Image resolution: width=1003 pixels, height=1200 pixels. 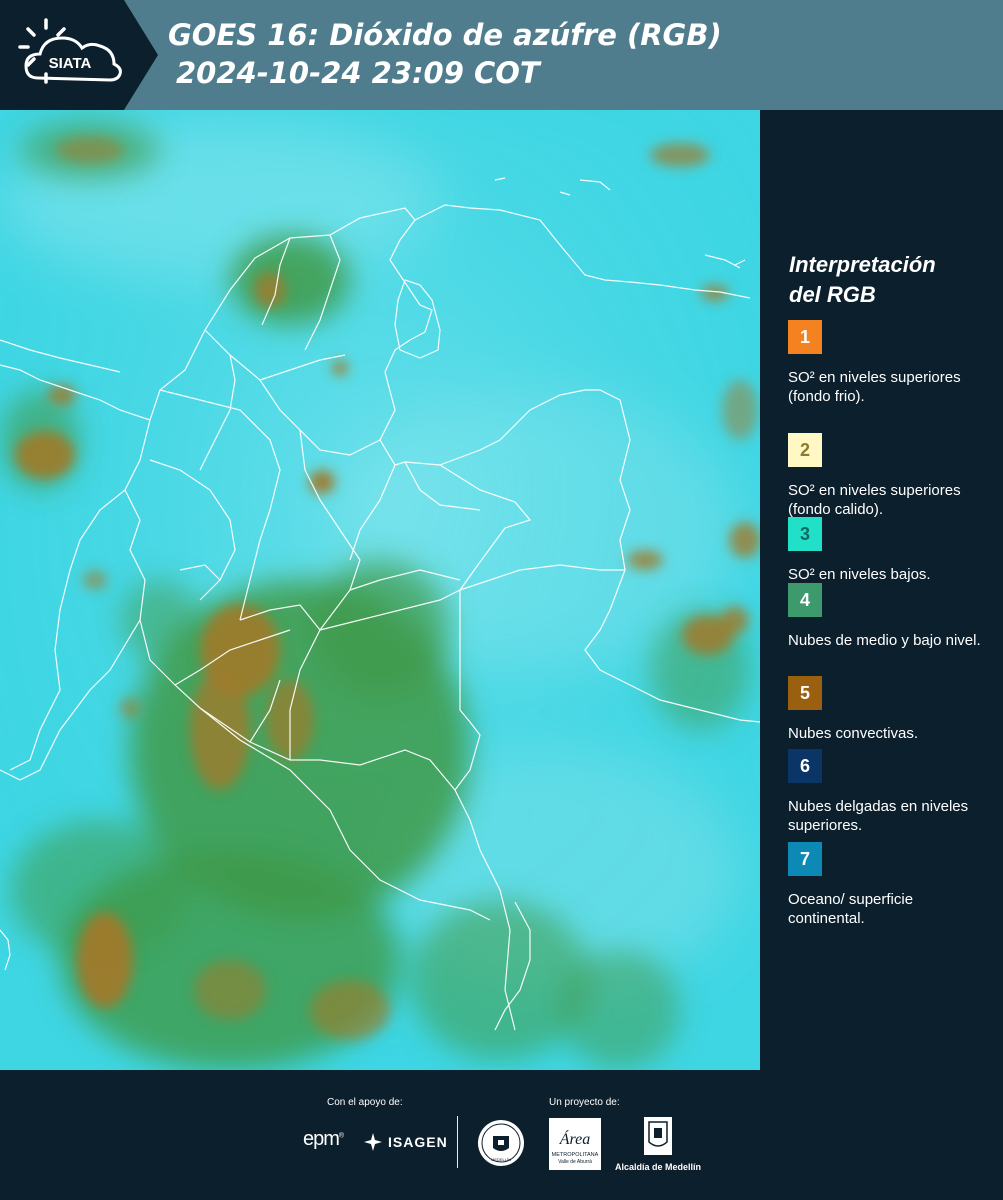 I want to click on legend-item-4: 4 Nubes de medio y bajo nivel., so click(x=890, y=616).